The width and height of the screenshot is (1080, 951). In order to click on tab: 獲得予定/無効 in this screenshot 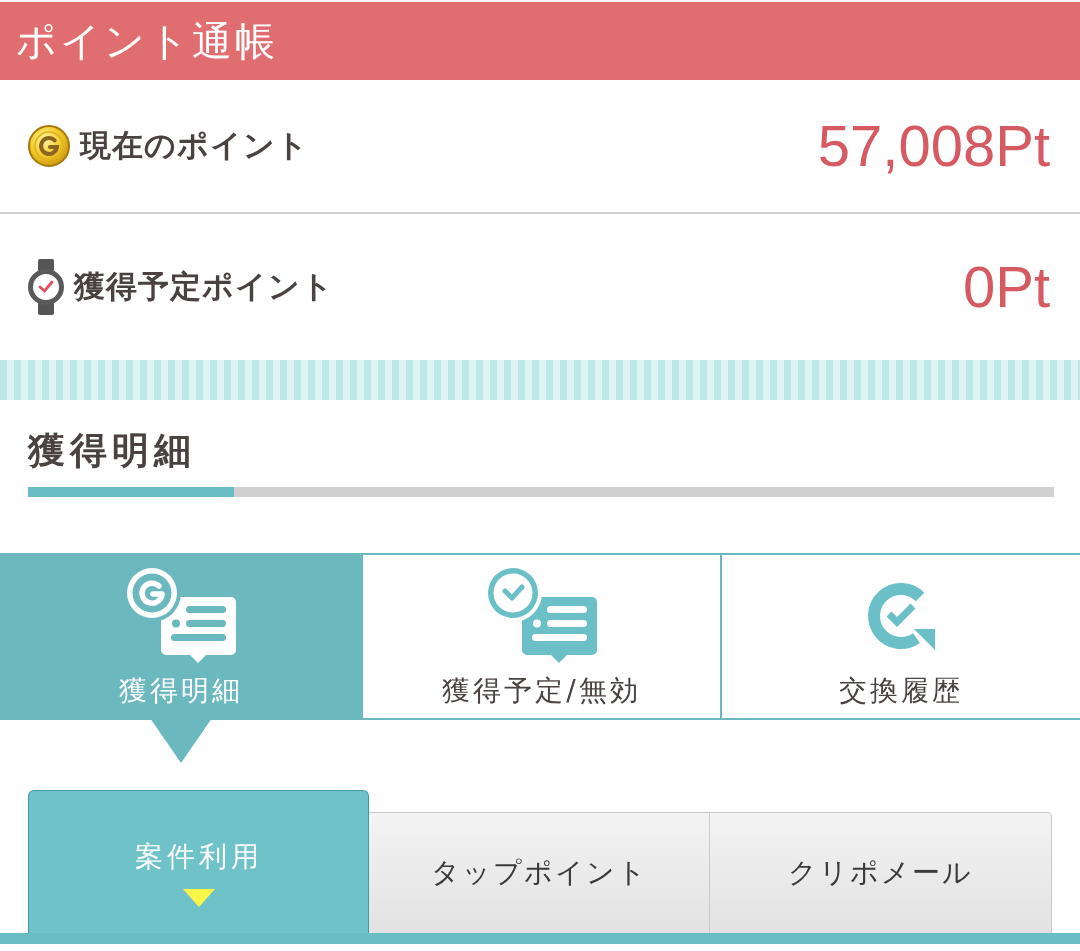, I will do `click(540, 636)`.